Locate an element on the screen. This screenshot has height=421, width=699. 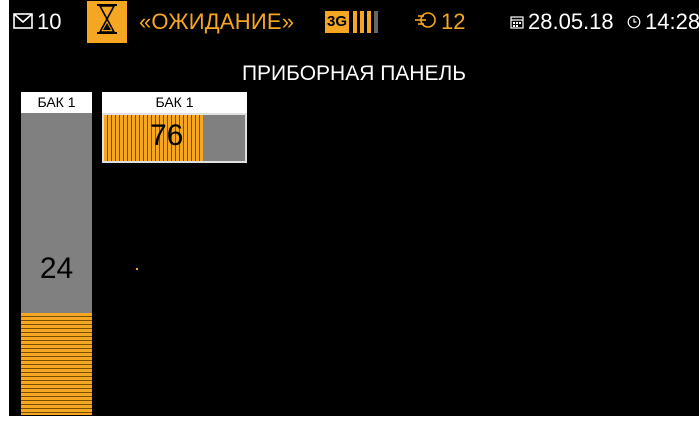
satellites-count: 12 is located at coordinates (453, 21).